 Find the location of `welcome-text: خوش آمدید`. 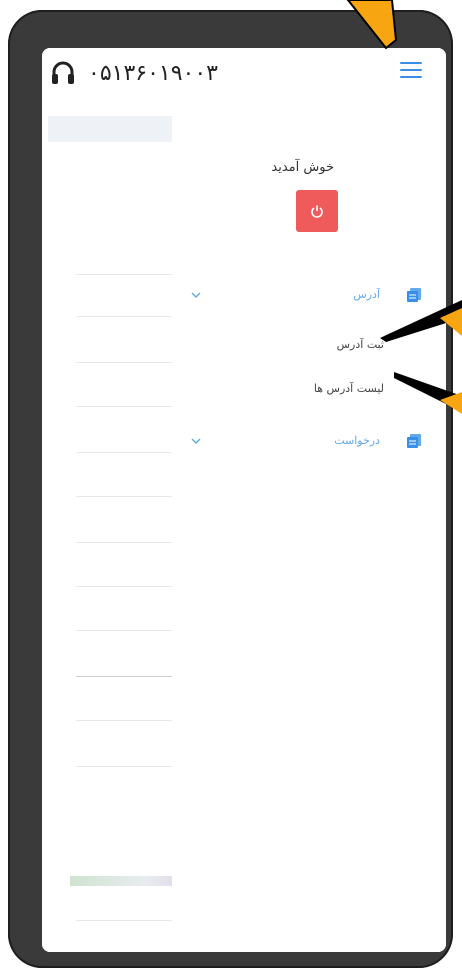

welcome-text: خوش آمدید is located at coordinates (302, 167).